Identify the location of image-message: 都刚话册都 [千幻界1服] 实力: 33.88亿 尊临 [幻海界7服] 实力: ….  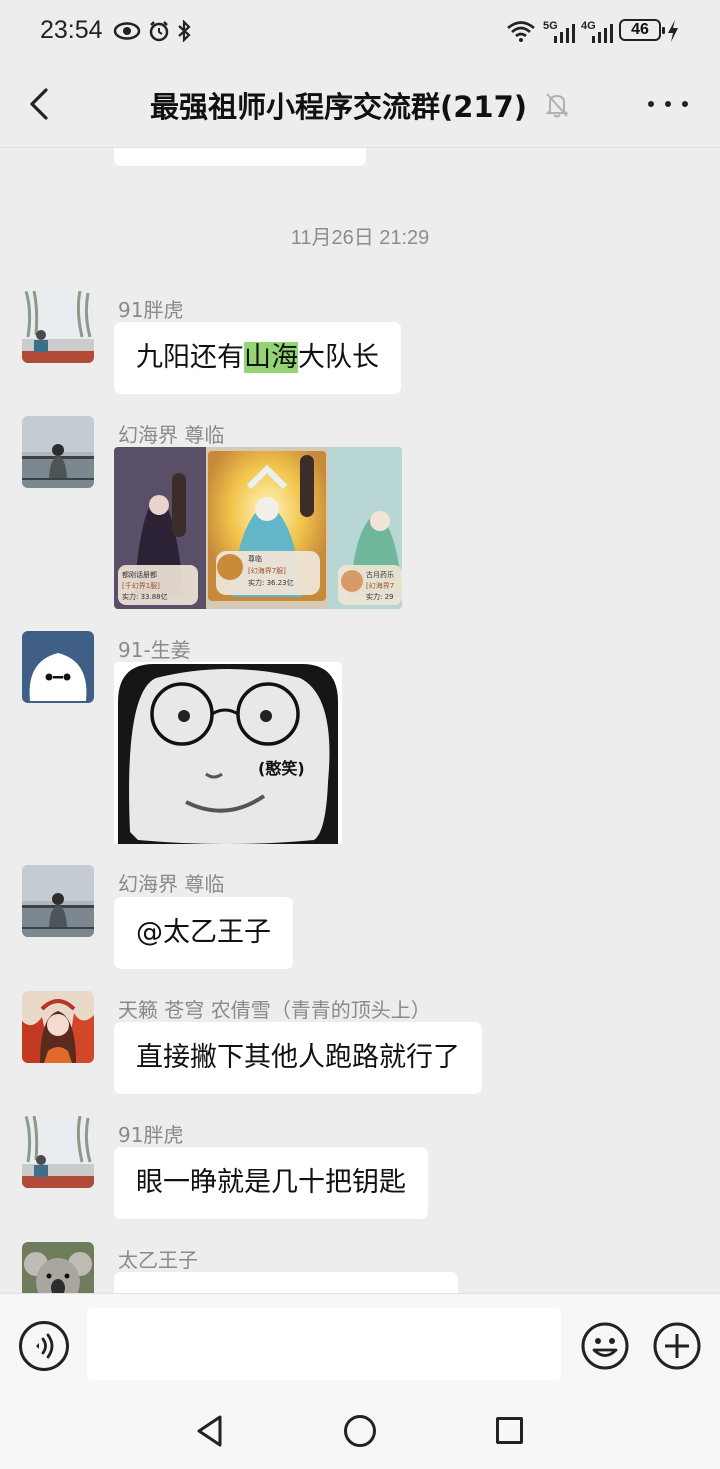
(258, 528).